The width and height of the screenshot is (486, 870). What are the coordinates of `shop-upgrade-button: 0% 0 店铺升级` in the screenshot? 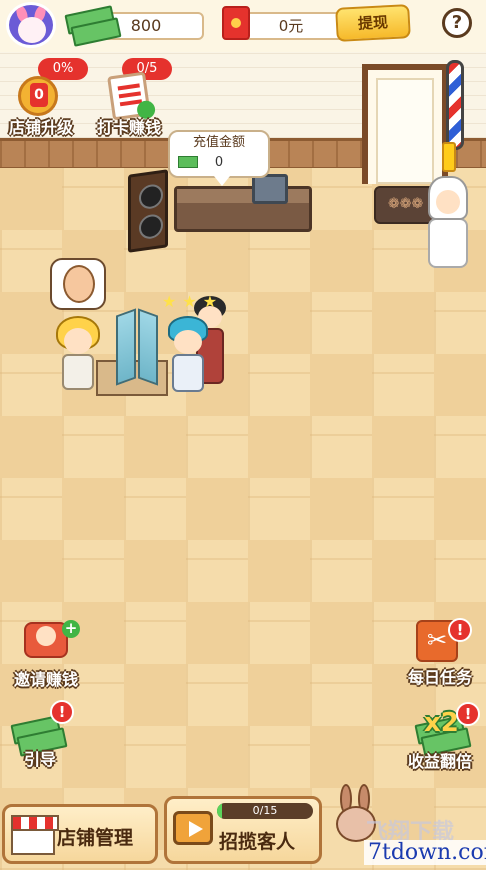 It's located at (44, 98).